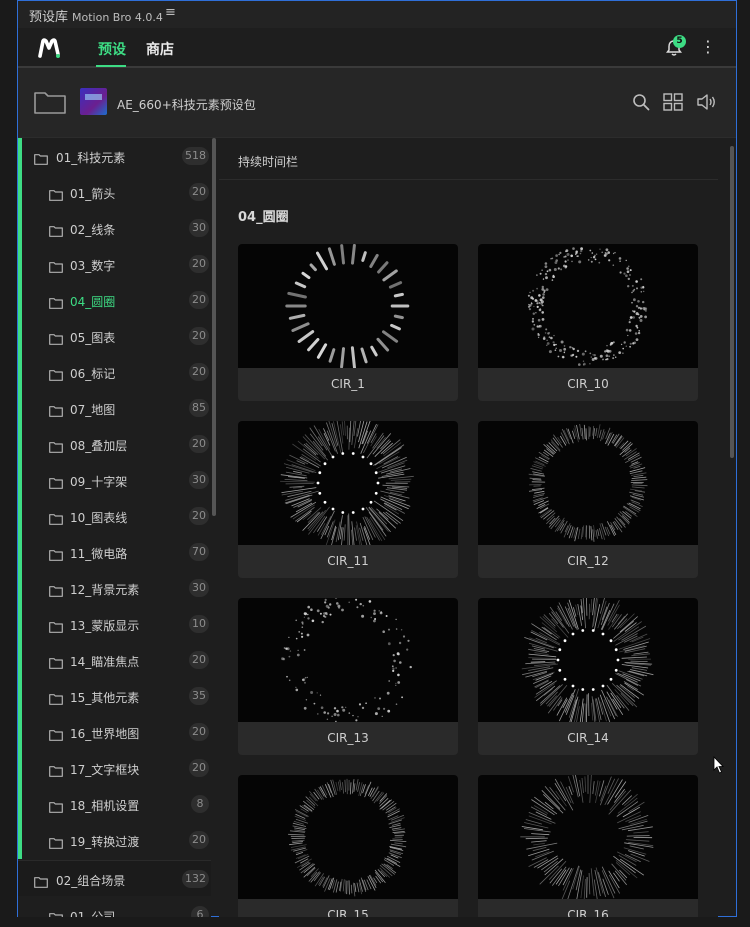 The image size is (750, 927). What do you see at coordinates (377, 48) in the screenshot?
I see `top-navigation: 预设 商店 5 ⋮` at bounding box center [377, 48].